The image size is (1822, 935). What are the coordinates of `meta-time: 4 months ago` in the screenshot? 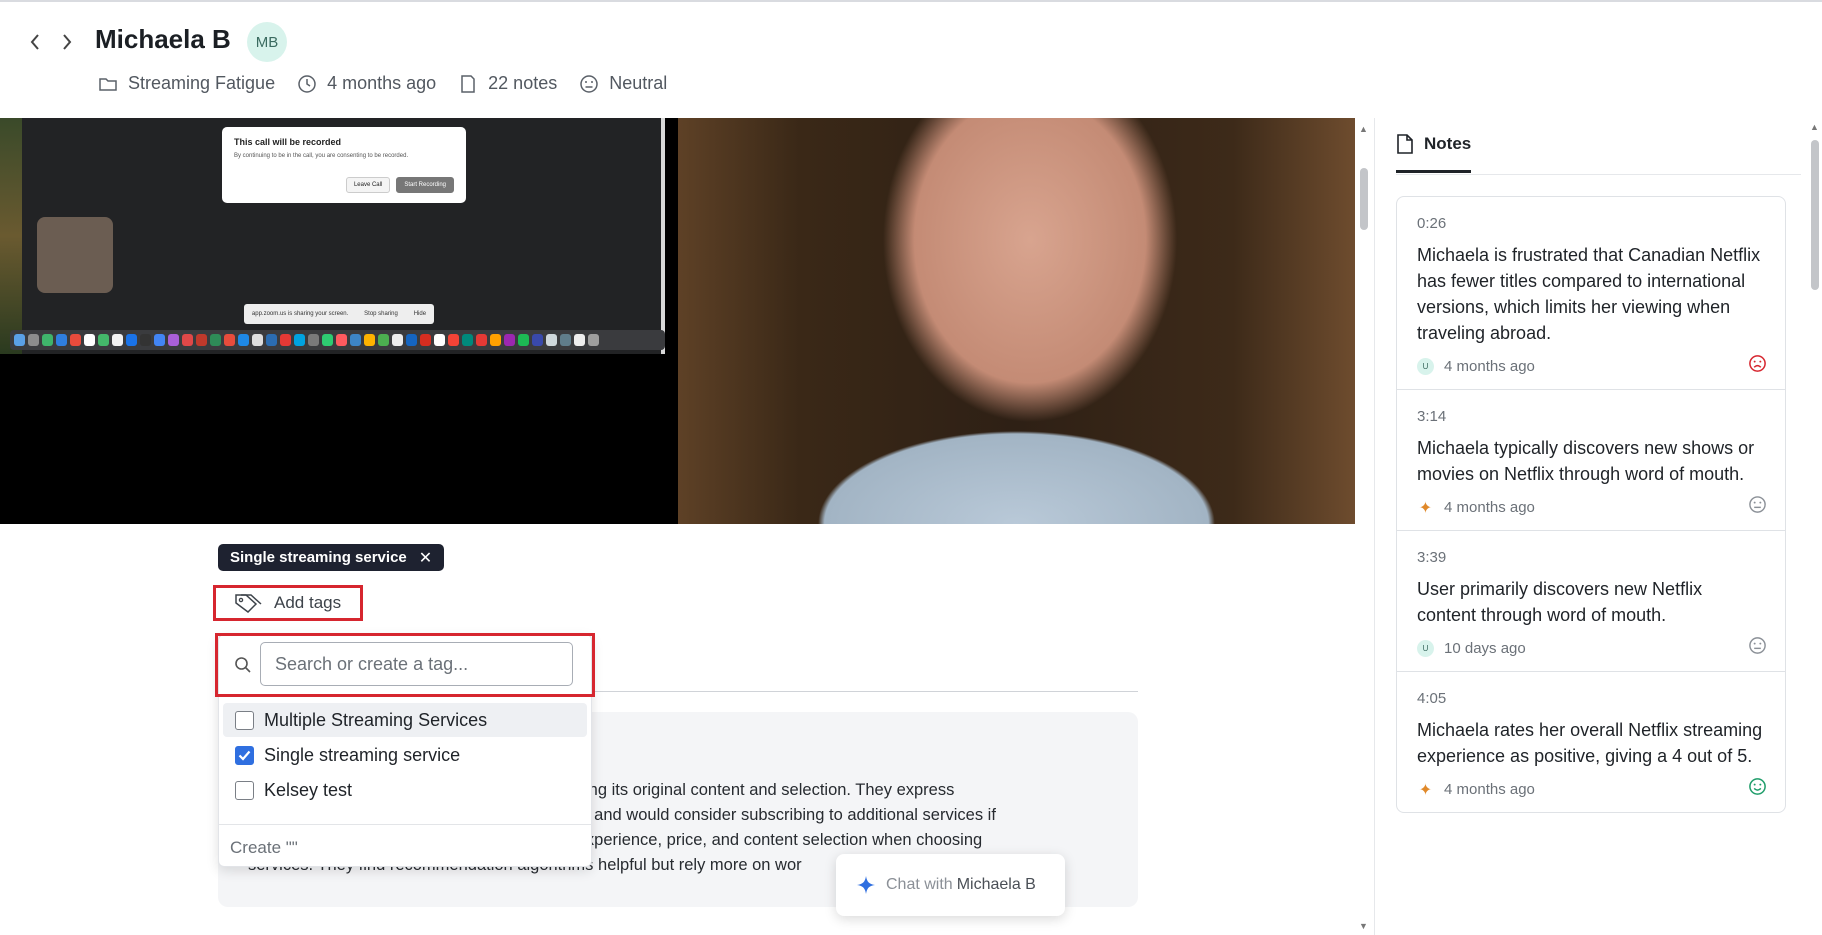 It's located at (366, 83).